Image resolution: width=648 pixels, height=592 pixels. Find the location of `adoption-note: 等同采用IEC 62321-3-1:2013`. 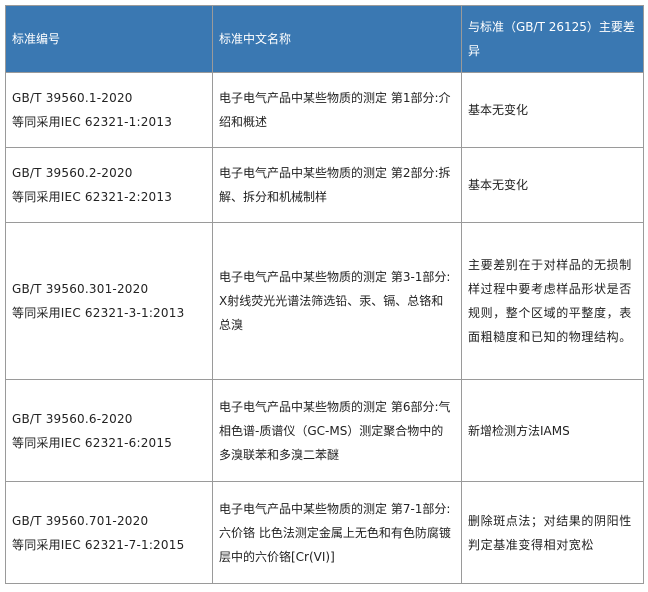

adoption-note: 等同采用IEC 62321-3-1:2013 is located at coordinates (98, 313).